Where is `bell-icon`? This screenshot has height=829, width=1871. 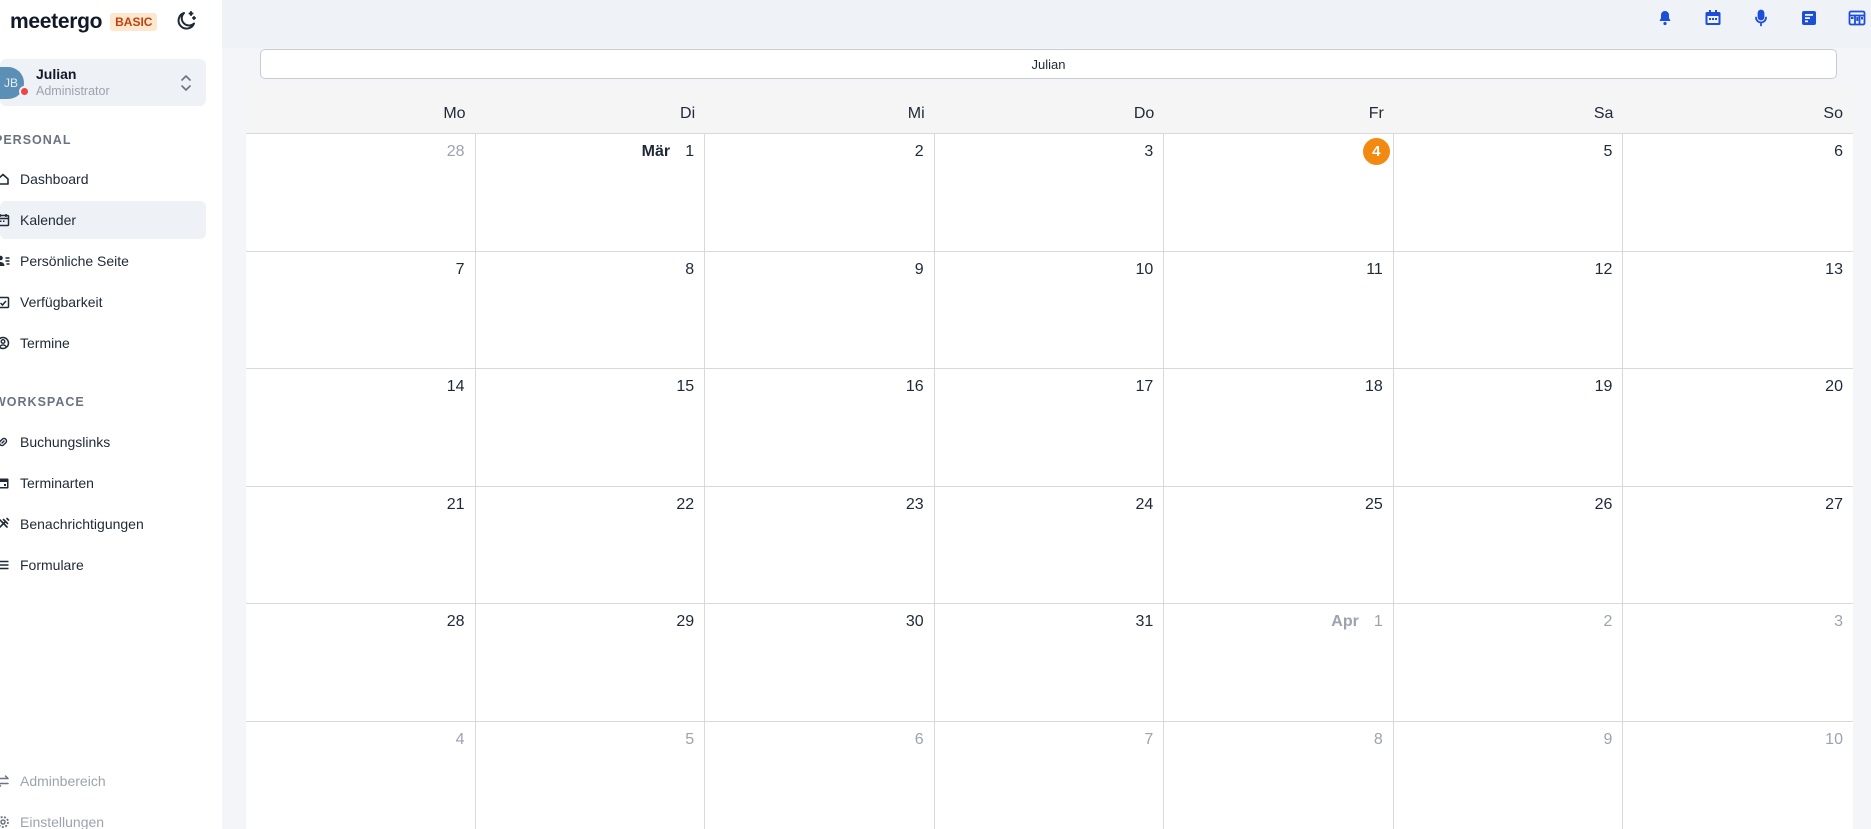
bell-icon is located at coordinates (1665, 18).